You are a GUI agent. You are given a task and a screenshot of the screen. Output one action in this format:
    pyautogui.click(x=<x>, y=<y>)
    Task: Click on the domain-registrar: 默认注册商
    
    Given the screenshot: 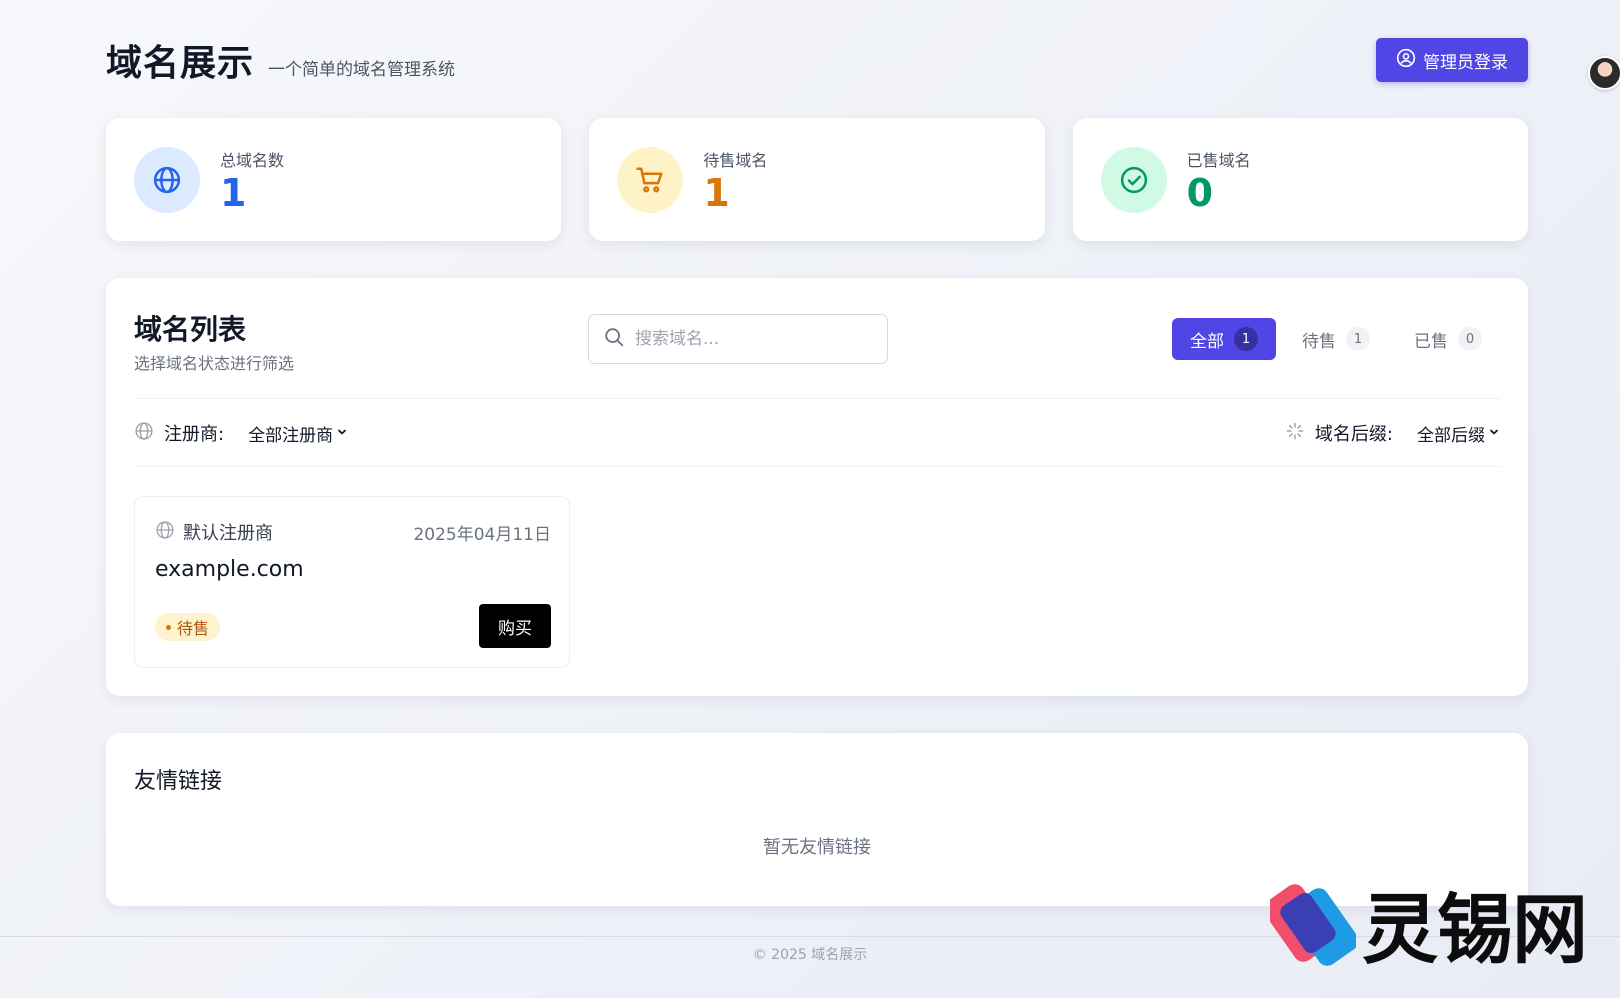 What is the action you would take?
    pyautogui.click(x=214, y=532)
    